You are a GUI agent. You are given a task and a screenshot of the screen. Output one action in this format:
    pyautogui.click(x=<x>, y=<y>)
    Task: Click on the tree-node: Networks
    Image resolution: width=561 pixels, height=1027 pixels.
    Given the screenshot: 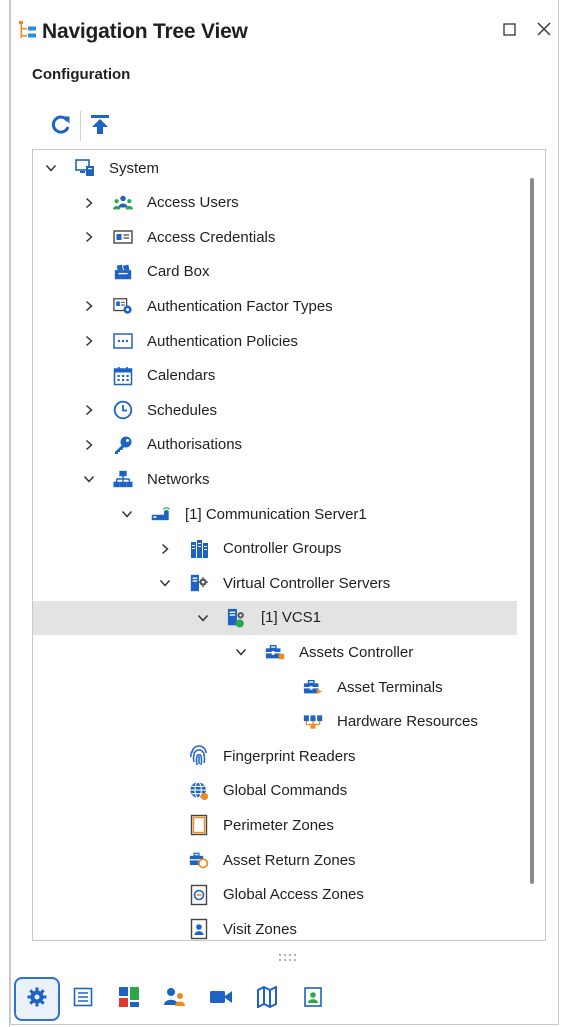 What is the action you would take?
    pyautogui.click(x=275, y=479)
    